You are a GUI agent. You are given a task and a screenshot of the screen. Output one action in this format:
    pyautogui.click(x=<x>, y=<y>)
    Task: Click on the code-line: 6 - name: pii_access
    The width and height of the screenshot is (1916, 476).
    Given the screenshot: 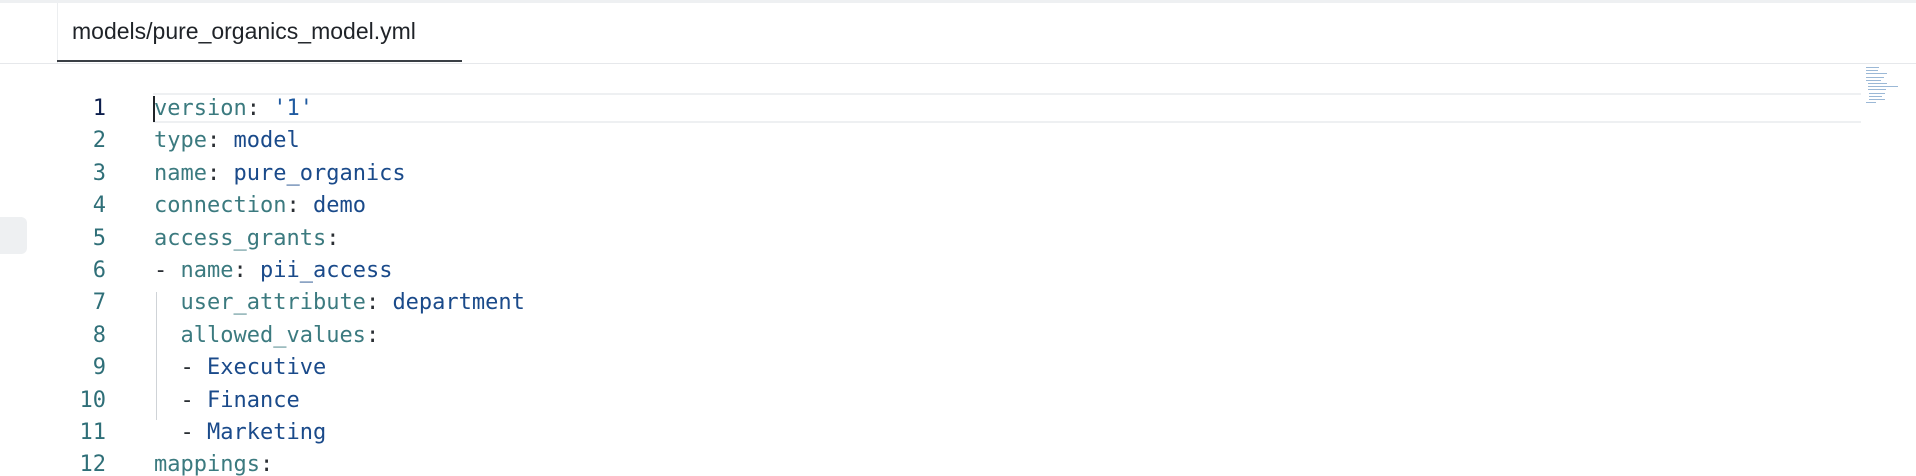 What is the action you would take?
    pyautogui.click(x=930, y=271)
    